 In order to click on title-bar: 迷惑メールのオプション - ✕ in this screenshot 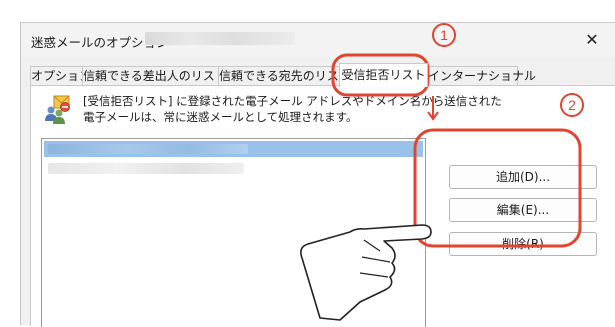, I will do `click(318, 40)`.